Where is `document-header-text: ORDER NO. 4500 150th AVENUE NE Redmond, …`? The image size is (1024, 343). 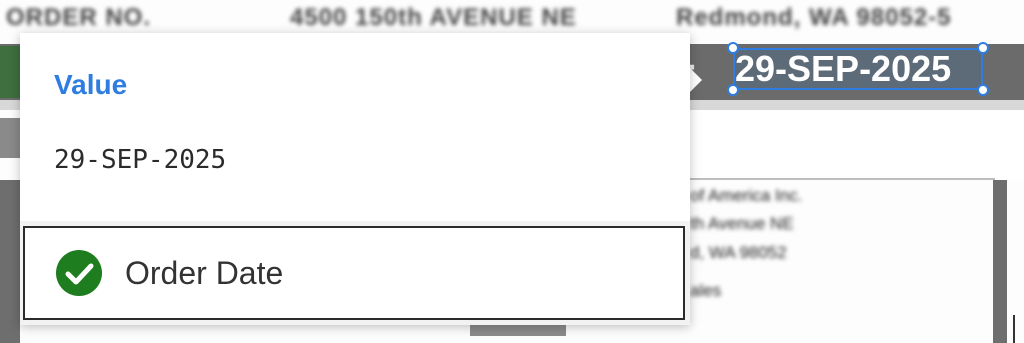 document-header-text: ORDER NO. 4500 150th AVENUE NE Redmond, … is located at coordinates (512, 18).